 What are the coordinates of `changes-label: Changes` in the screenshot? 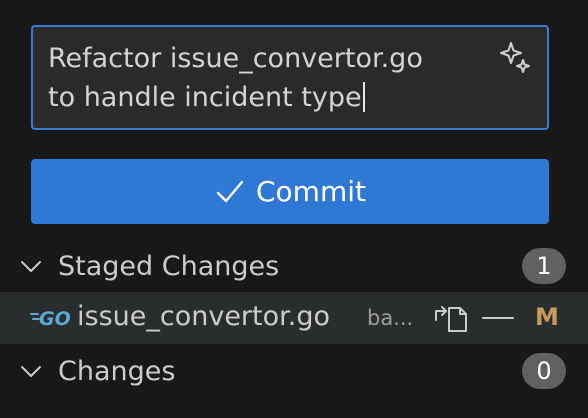 It's located at (117, 371).